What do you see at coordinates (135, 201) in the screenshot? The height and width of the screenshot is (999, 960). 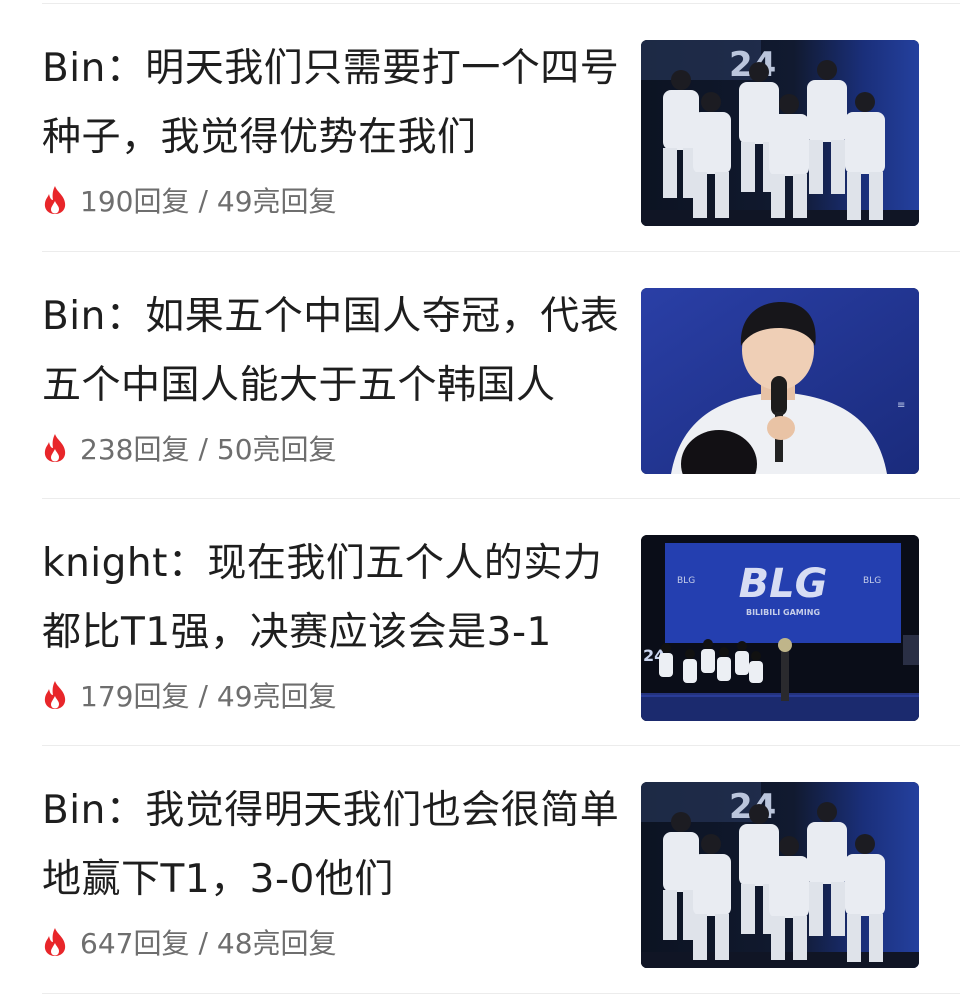 I see `reply-count: 190回复` at bounding box center [135, 201].